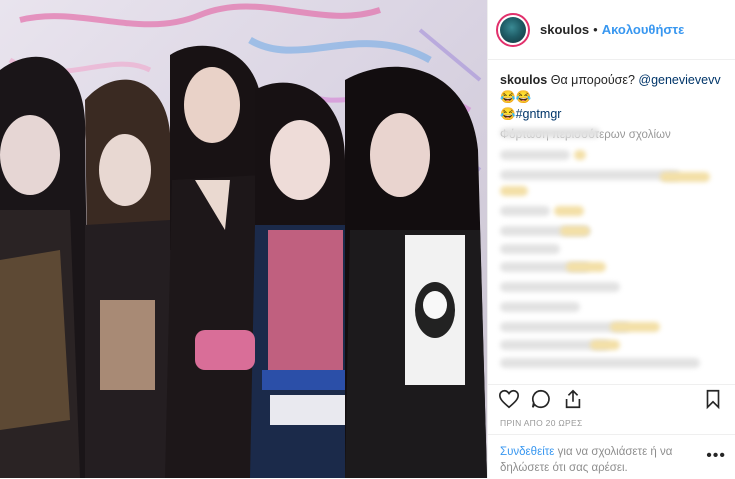  What do you see at coordinates (592, 80) in the screenshot?
I see `caption-text: Θα μπορούσε?` at bounding box center [592, 80].